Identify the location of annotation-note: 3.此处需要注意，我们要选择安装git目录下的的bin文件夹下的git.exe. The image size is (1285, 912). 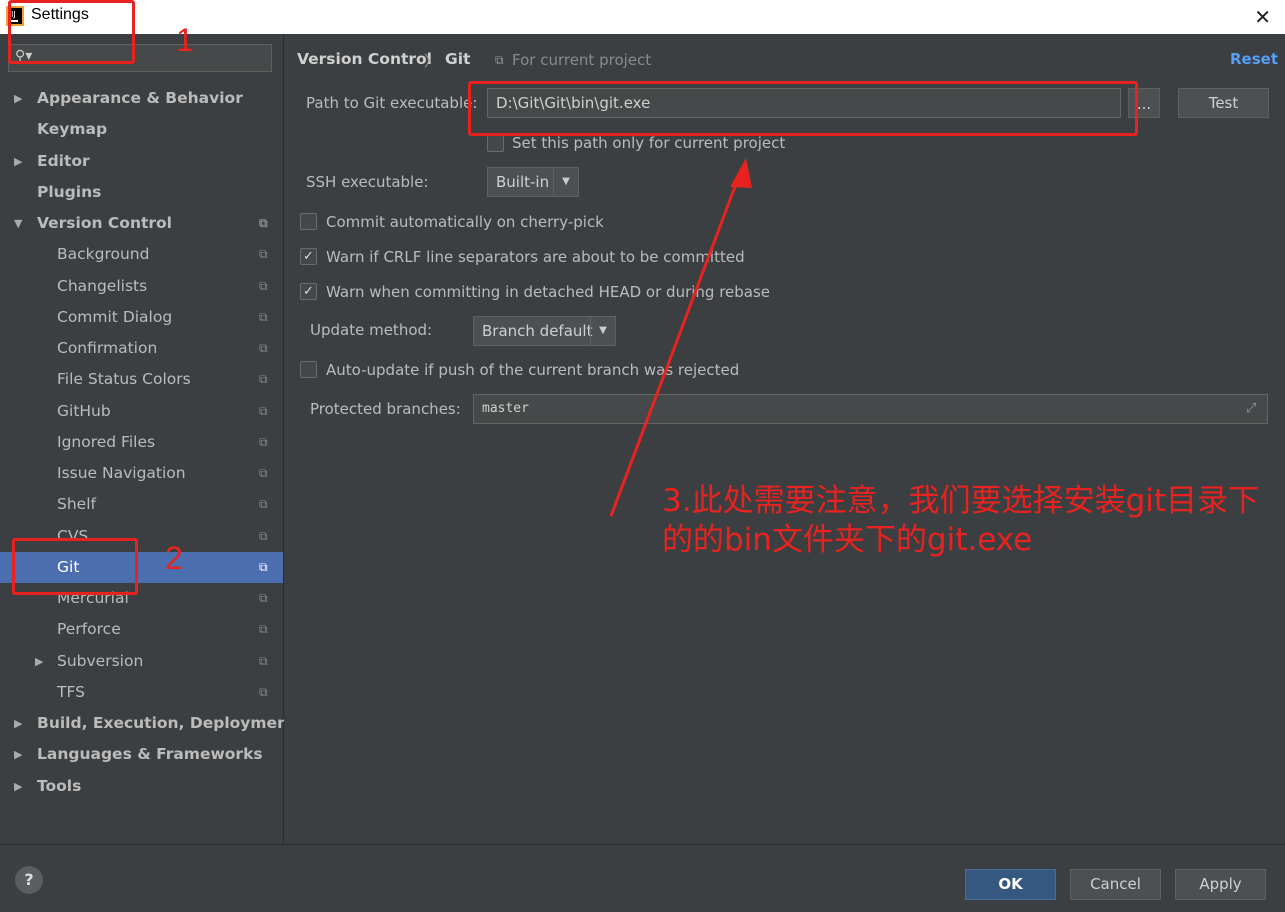
(961, 520).